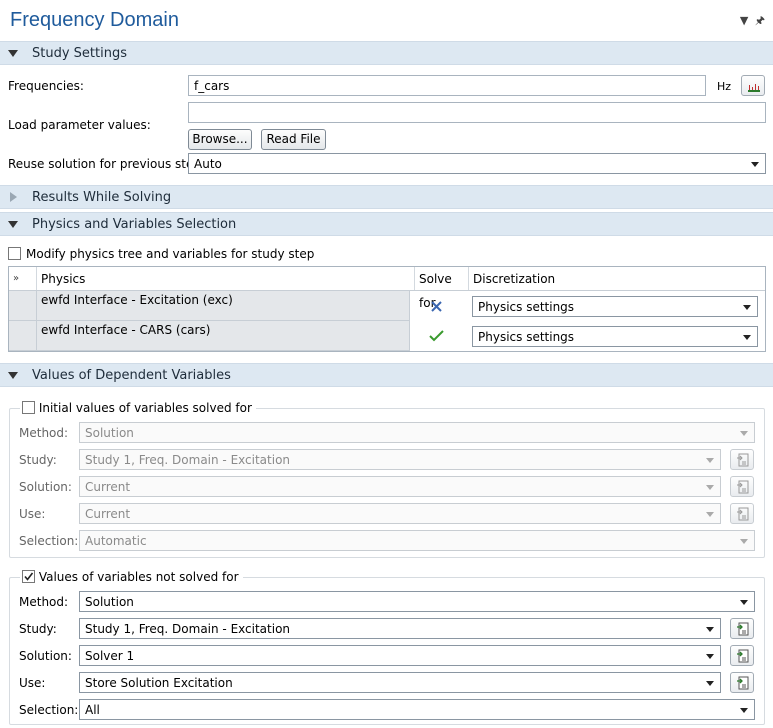 The width and height of the screenshot is (773, 728). Describe the element at coordinates (28, 407) in the screenshot. I see `initial-values-checkbox` at that location.